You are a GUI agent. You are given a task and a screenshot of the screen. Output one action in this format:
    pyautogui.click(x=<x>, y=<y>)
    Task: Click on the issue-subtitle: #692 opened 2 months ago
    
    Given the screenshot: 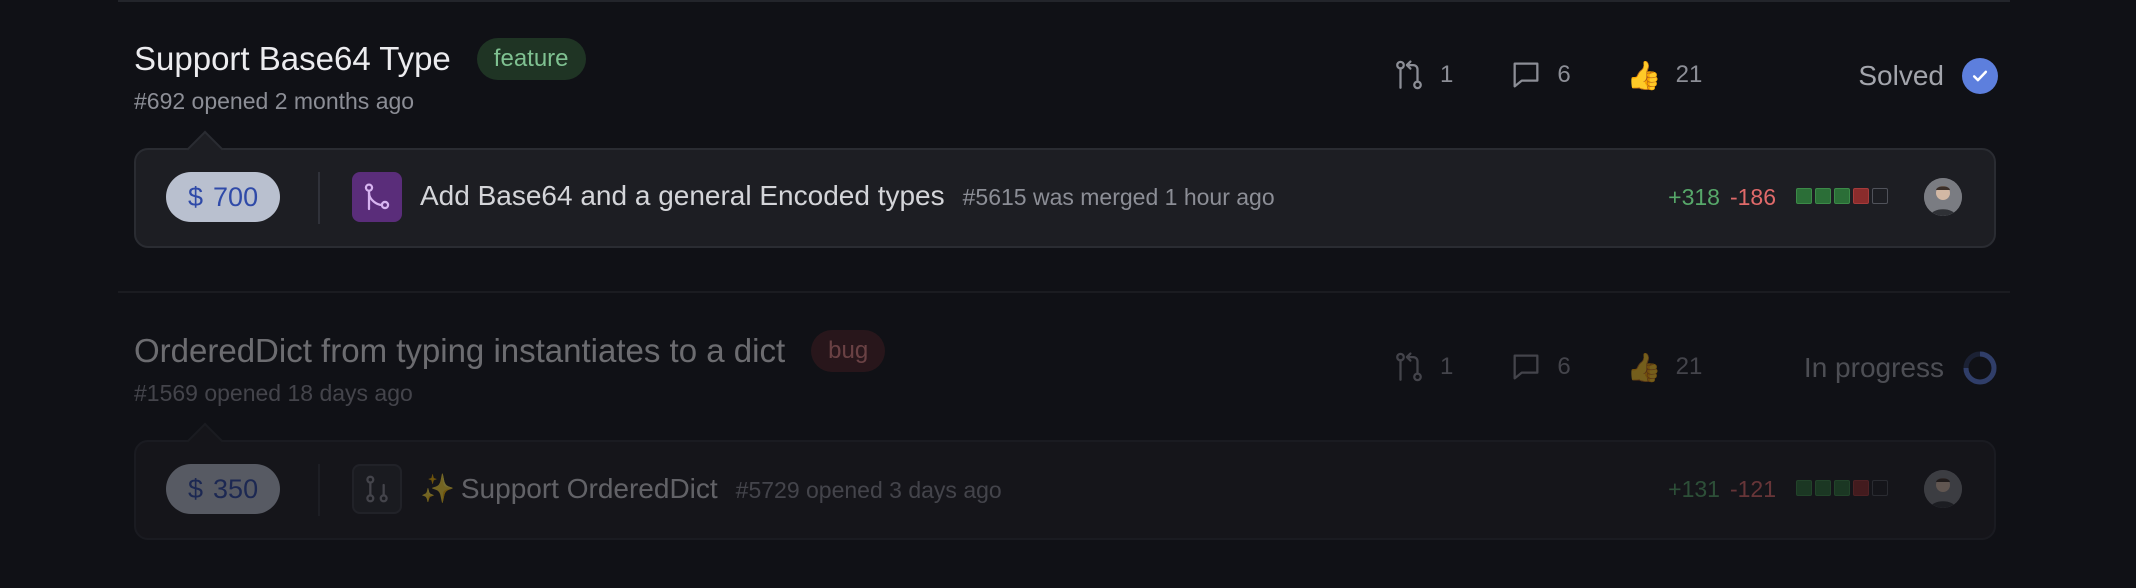 What is the action you would take?
    pyautogui.click(x=274, y=101)
    